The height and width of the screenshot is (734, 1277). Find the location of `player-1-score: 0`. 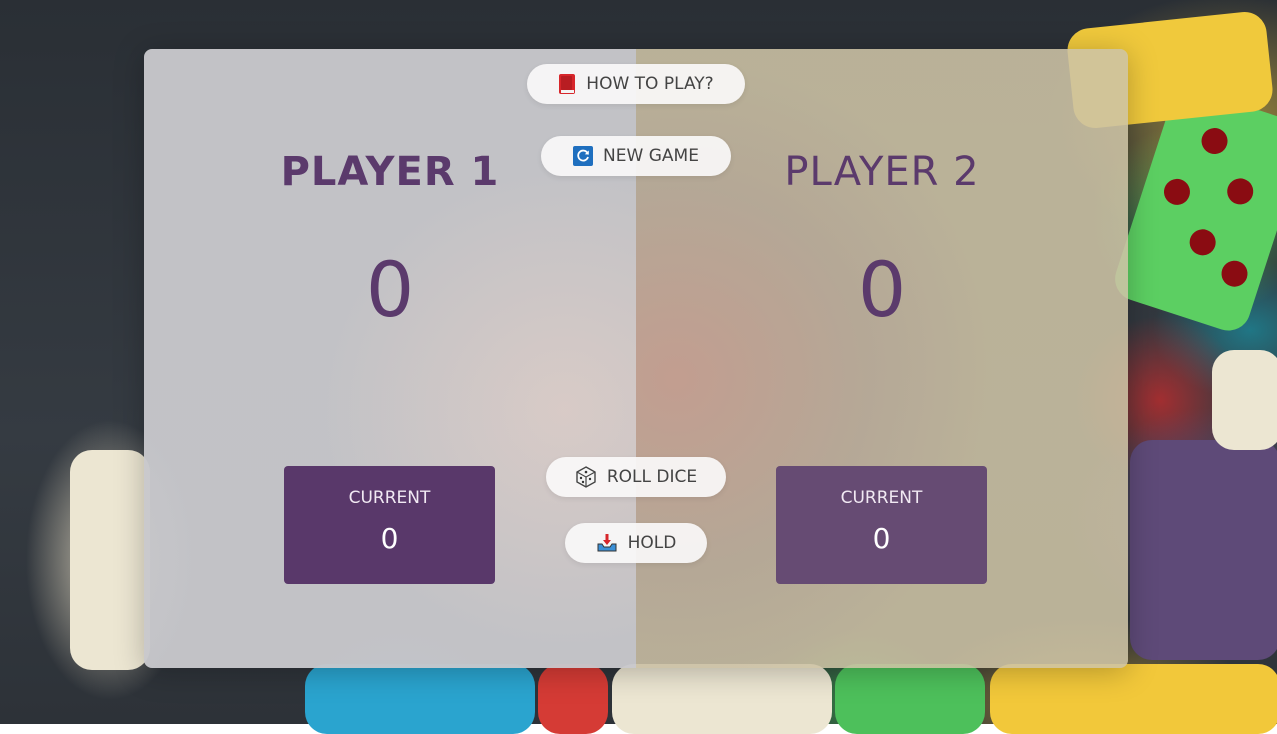

player-1-score: 0 is located at coordinates (390, 289).